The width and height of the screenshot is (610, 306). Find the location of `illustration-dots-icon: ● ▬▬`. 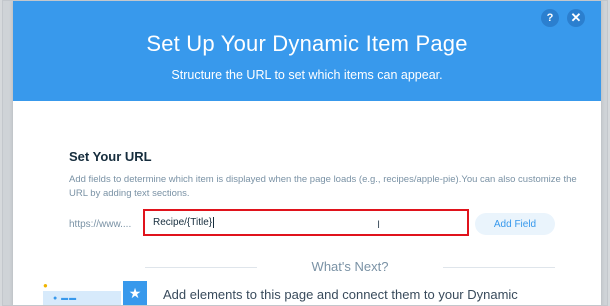

illustration-dots-icon: ● ▬▬ is located at coordinates (65, 298).